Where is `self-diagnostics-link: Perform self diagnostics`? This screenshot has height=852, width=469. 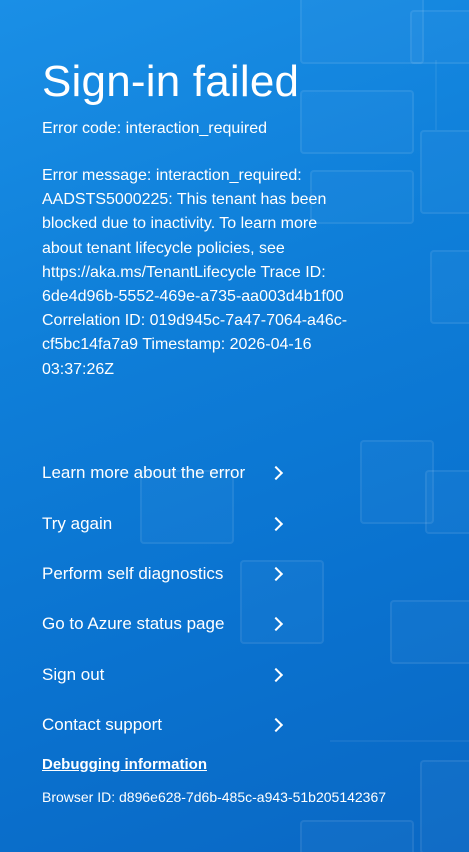
self-diagnostics-link: Perform self diagnostics is located at coordinates (172, 574).